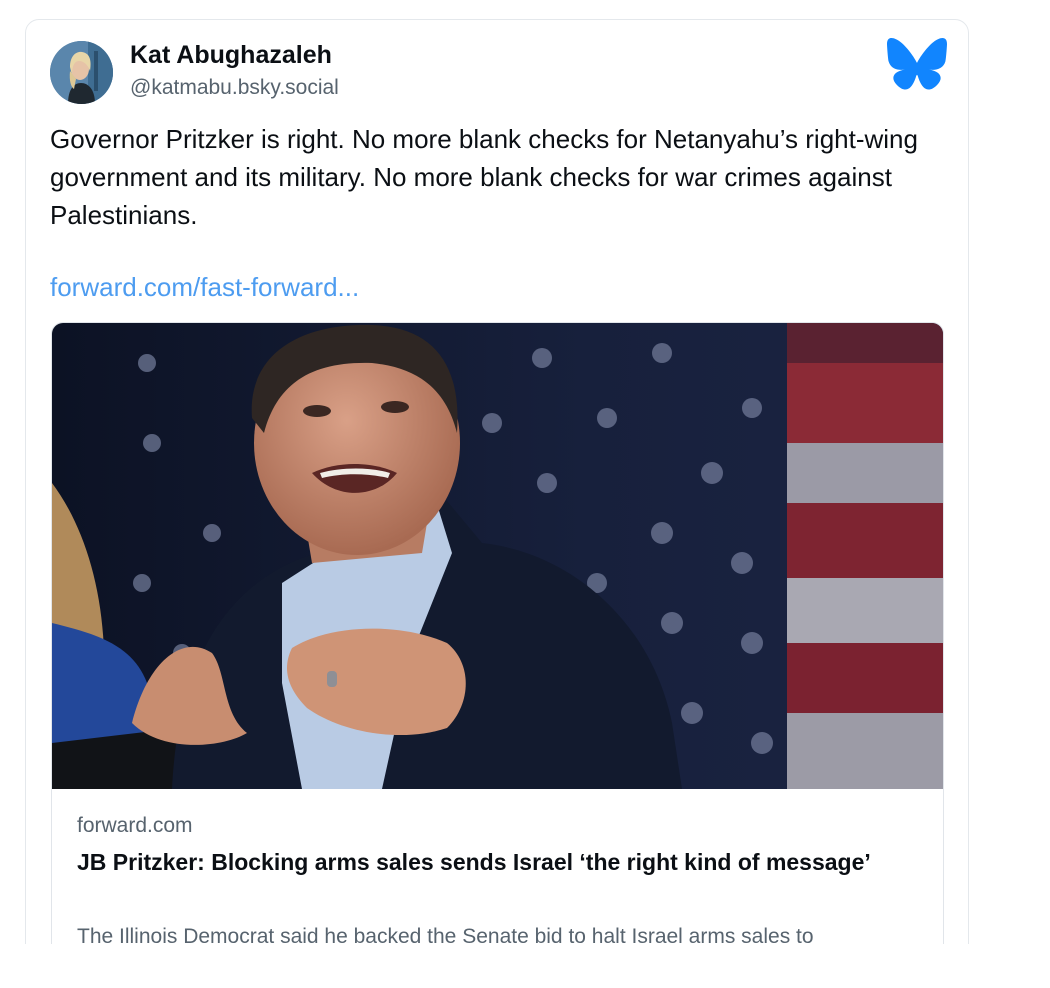 The height and width of the screenshot is (988, 1050). What do you see at coordinates (525, 966) in the screenshot?
I see `viewport-bottom` at bounding box center [525, 966].